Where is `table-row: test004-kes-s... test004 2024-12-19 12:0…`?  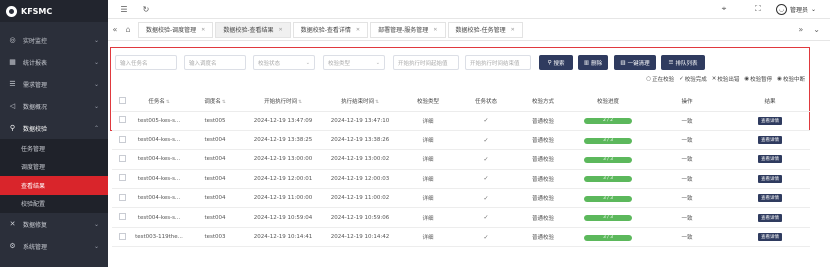
table-row: test004-kes-s... test004 2024-12-19 12:0… is located at coordinates (461, 179).